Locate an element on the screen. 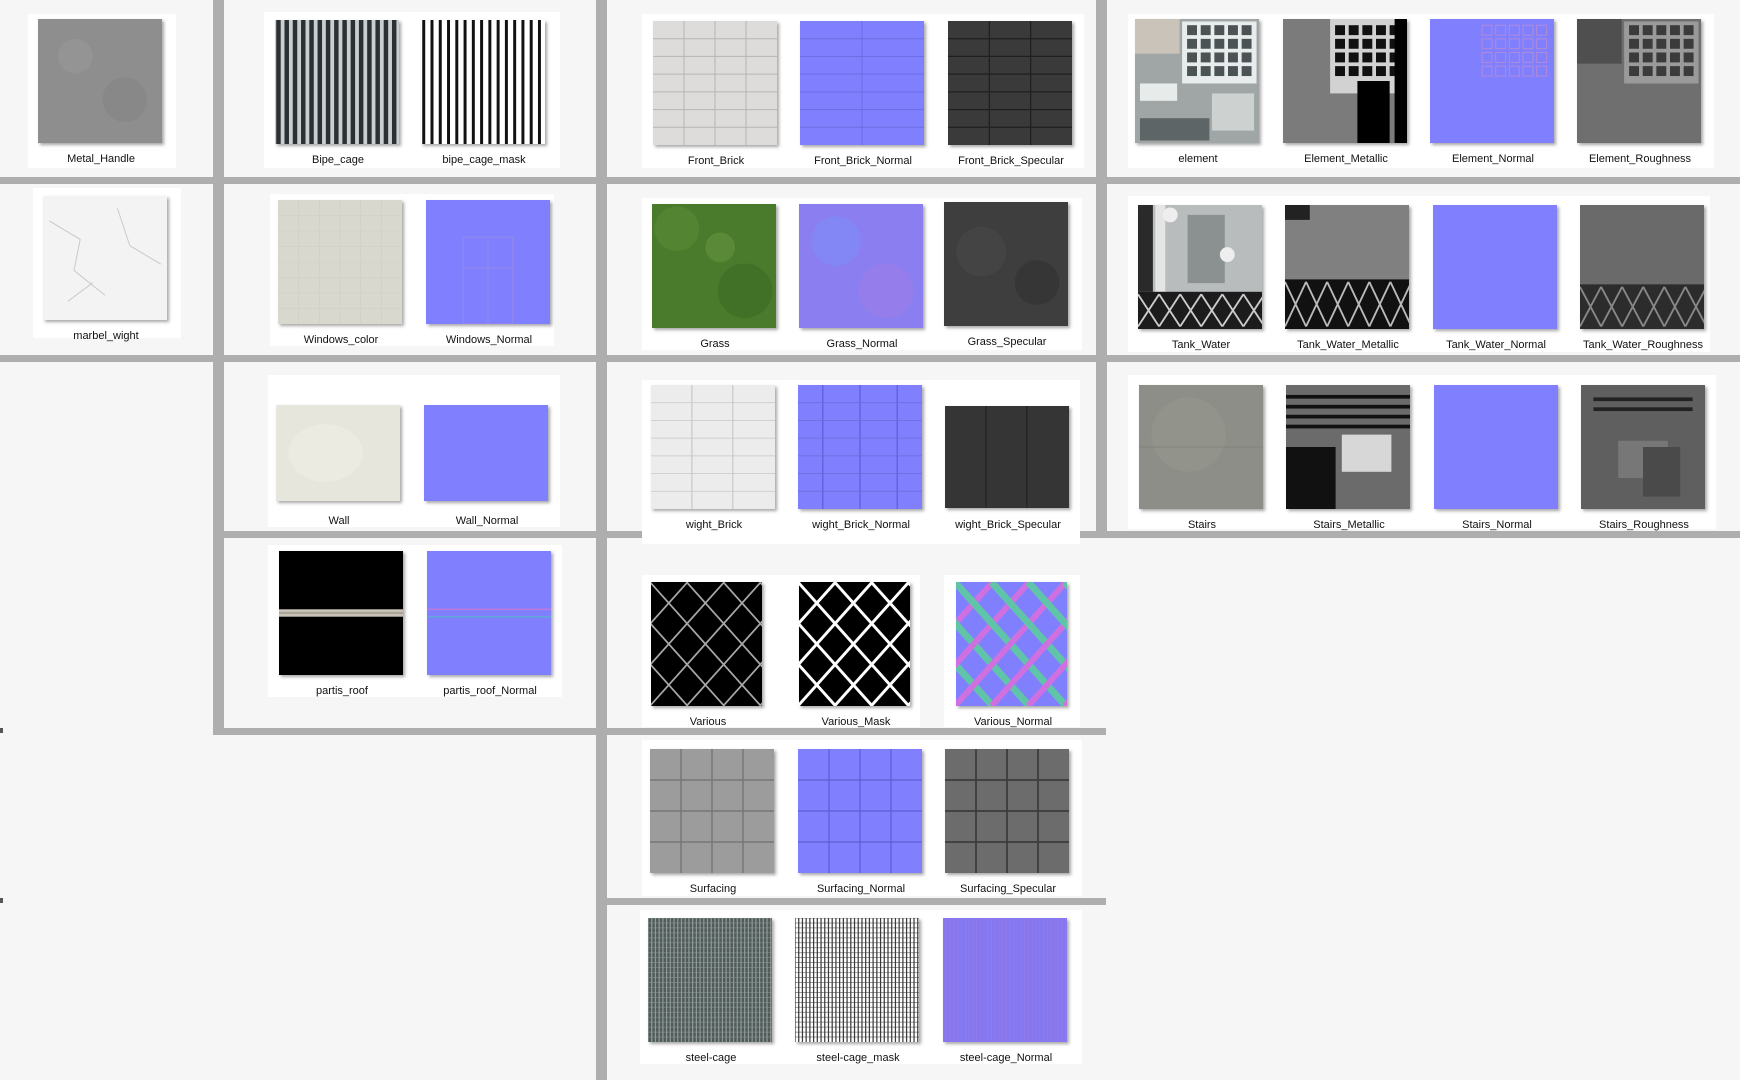 The height and width of the screenshot is (1080, 1740). texture-thumbnail: Grass_Specular is located at coordinates (1007, 275).